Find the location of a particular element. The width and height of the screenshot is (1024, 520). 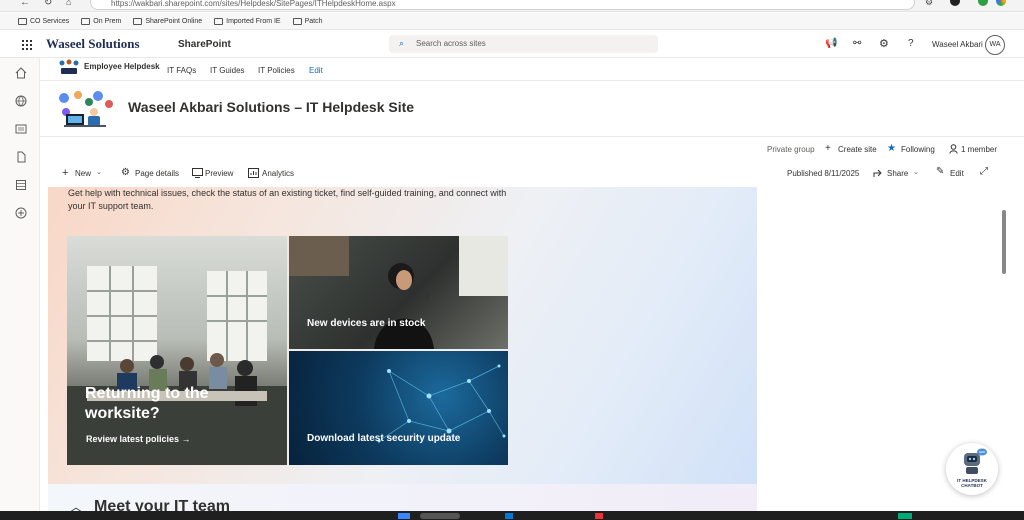

star-icon: ★ is located at coordinates (891, 148).